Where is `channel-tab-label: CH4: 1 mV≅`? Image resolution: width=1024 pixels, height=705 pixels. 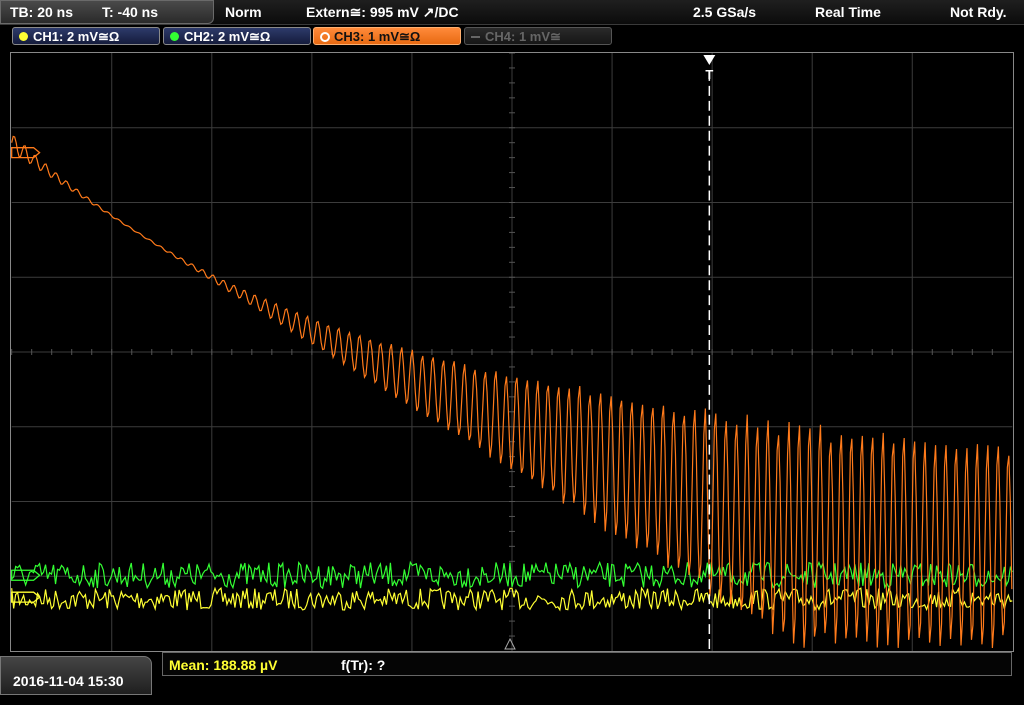
channel-tab-label: CH4: 1 mV≅ is located at coordinates (523, 36).